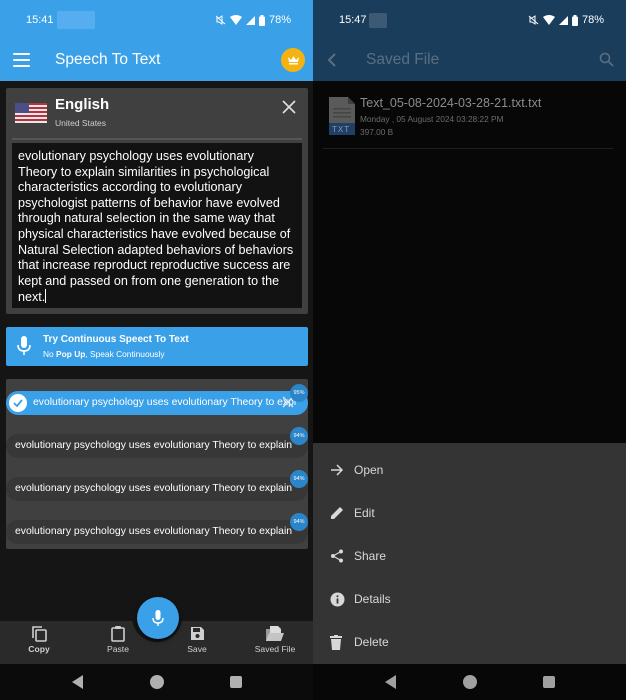  I want to click on text-cursor, so click(46, 296).